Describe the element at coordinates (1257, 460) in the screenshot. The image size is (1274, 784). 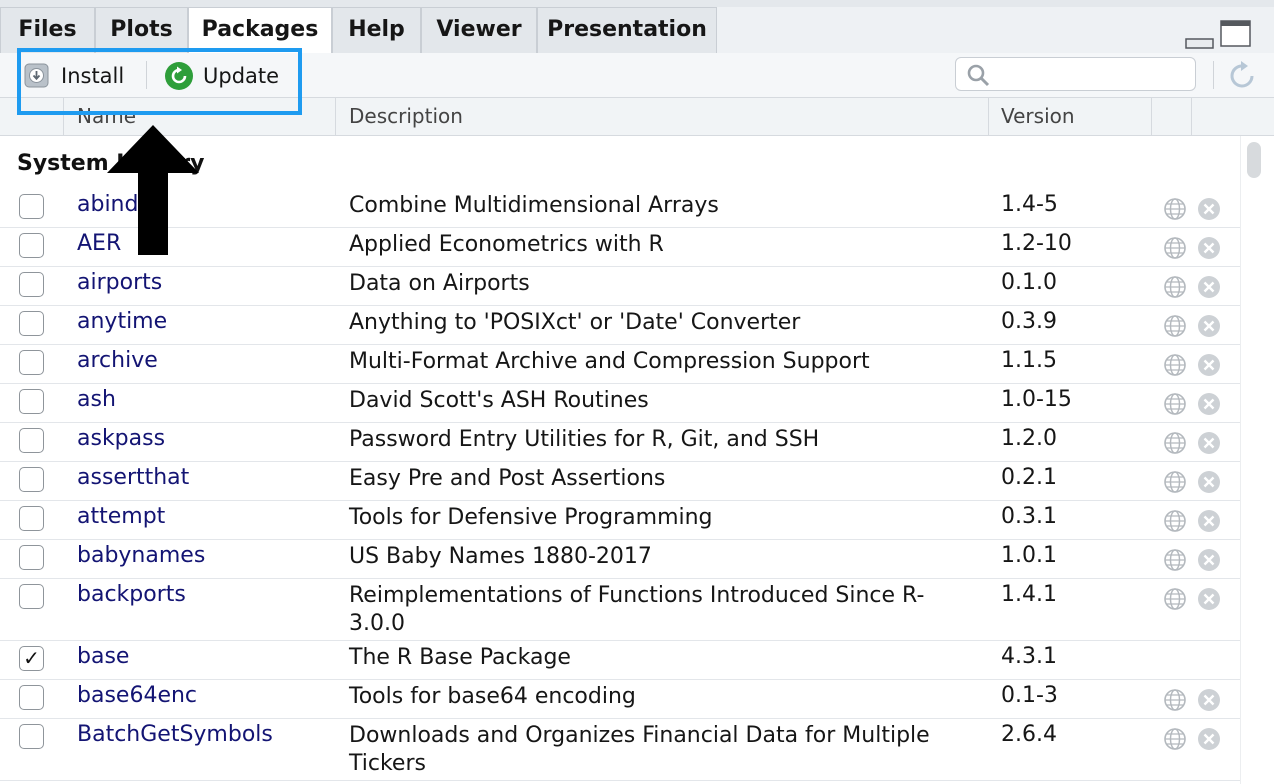
I see `vertical-scrollbar` at that location.